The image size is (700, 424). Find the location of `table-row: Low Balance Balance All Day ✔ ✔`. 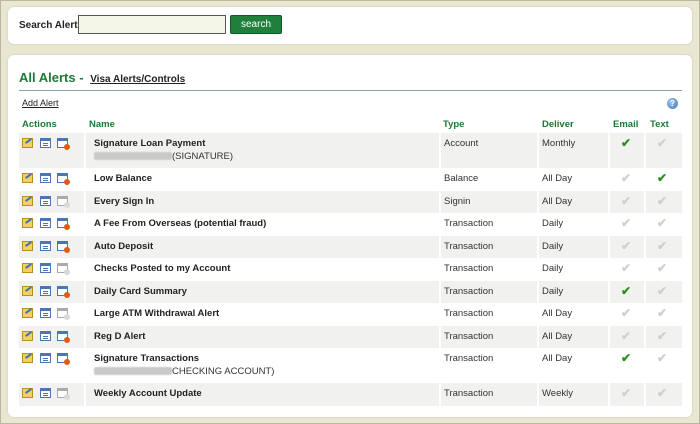

table-row: Low Balance Balance All Day ✔ ✔ is located at coordinates (350, 179).